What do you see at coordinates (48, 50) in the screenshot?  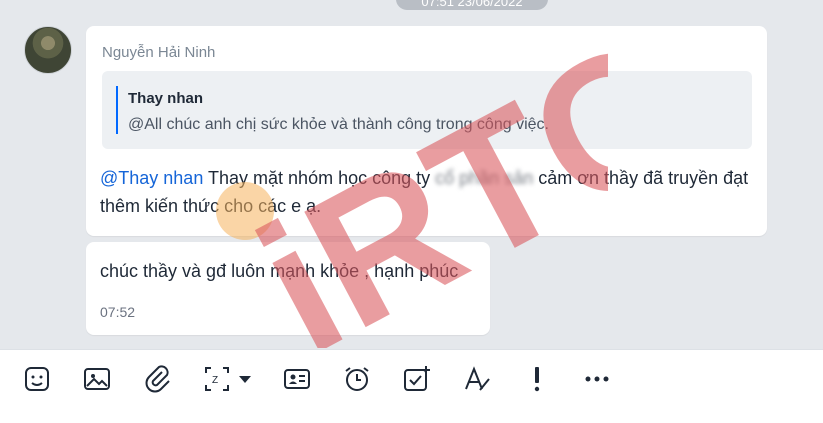 I see `avatar` at bounding box center [48, 50].